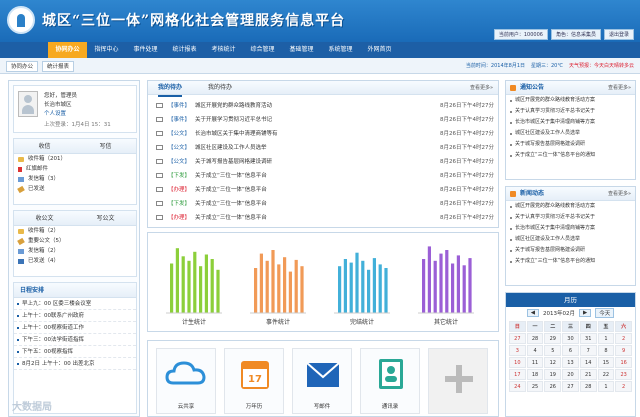 This screenshot has width=640, height=417. What do you see at coordinates (553, 350) in the screenshot?
I see `calendar-day: 5` at bounding box center [553, 350].